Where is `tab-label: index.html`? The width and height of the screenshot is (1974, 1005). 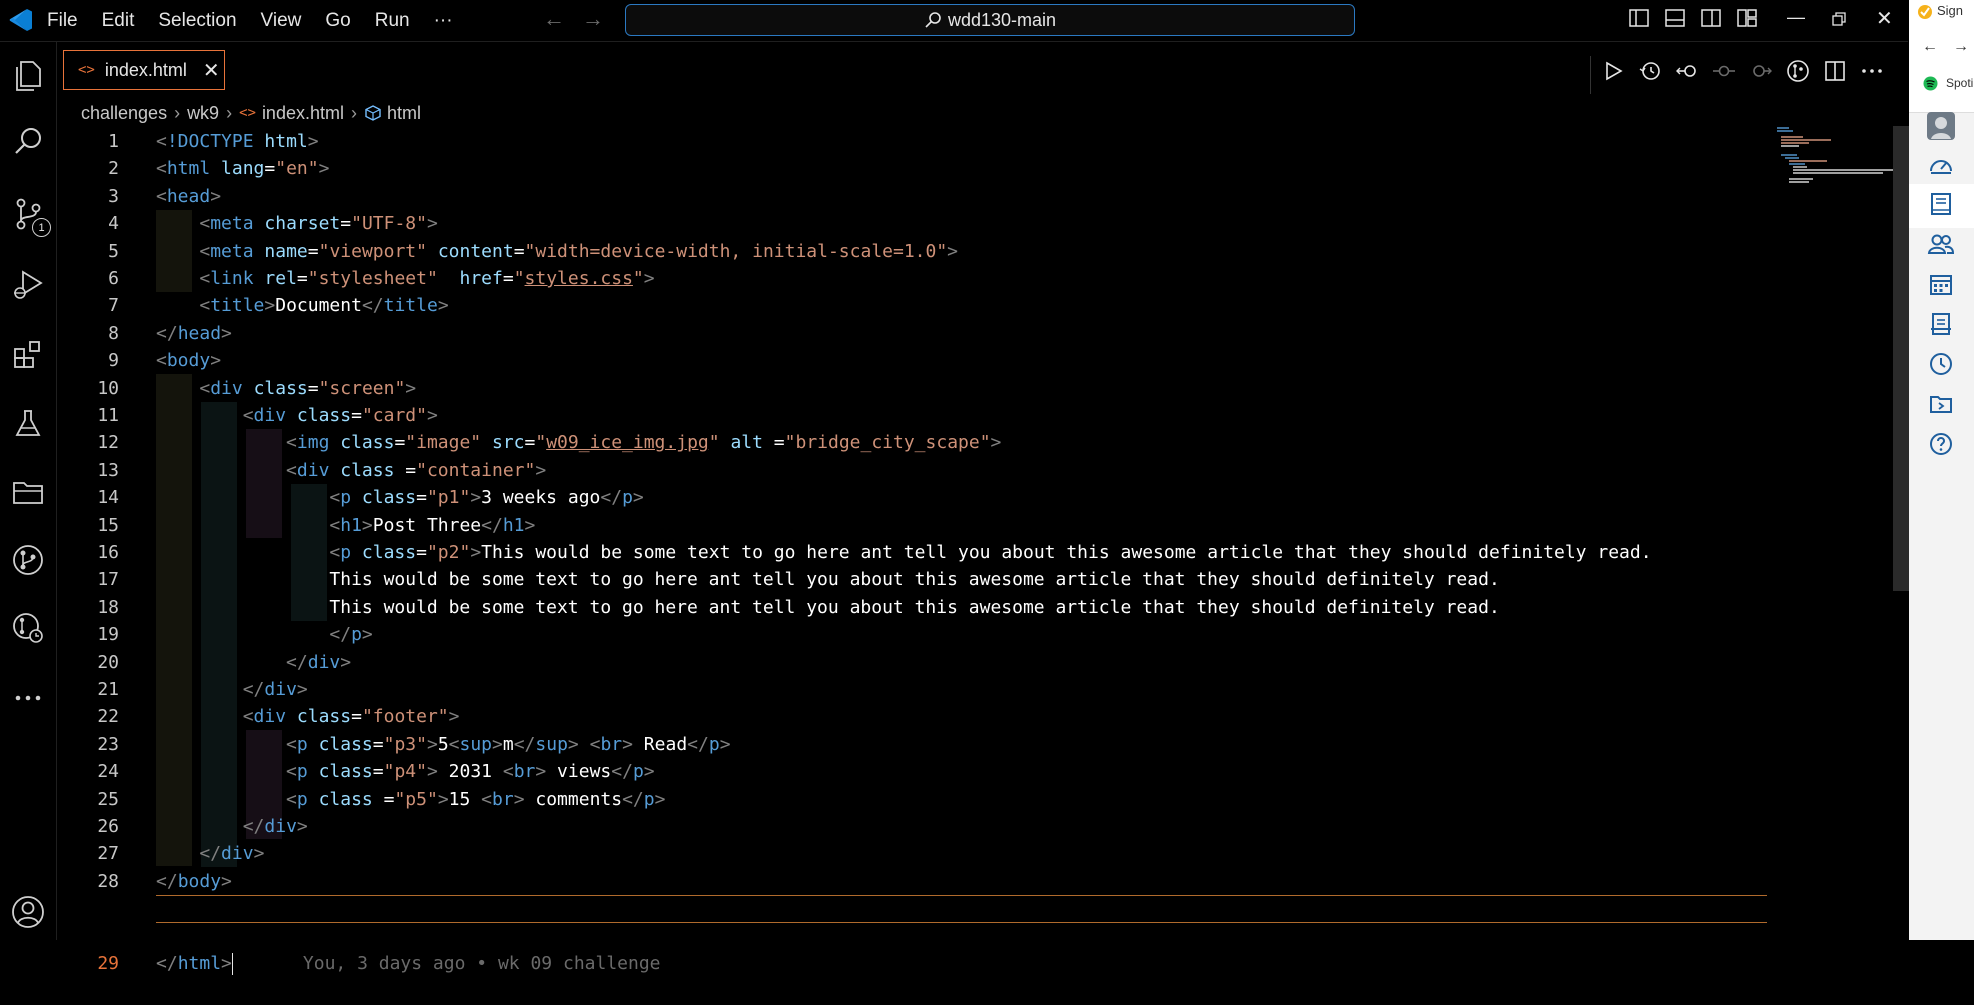
tab-label: index.html is located at coordinates (145, 69).